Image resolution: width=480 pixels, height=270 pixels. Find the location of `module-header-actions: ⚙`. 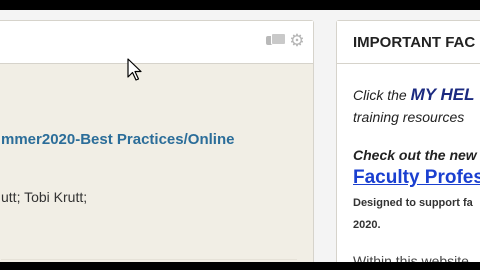

module-header-actions: ⚙ is located at coordinates (285, 40).